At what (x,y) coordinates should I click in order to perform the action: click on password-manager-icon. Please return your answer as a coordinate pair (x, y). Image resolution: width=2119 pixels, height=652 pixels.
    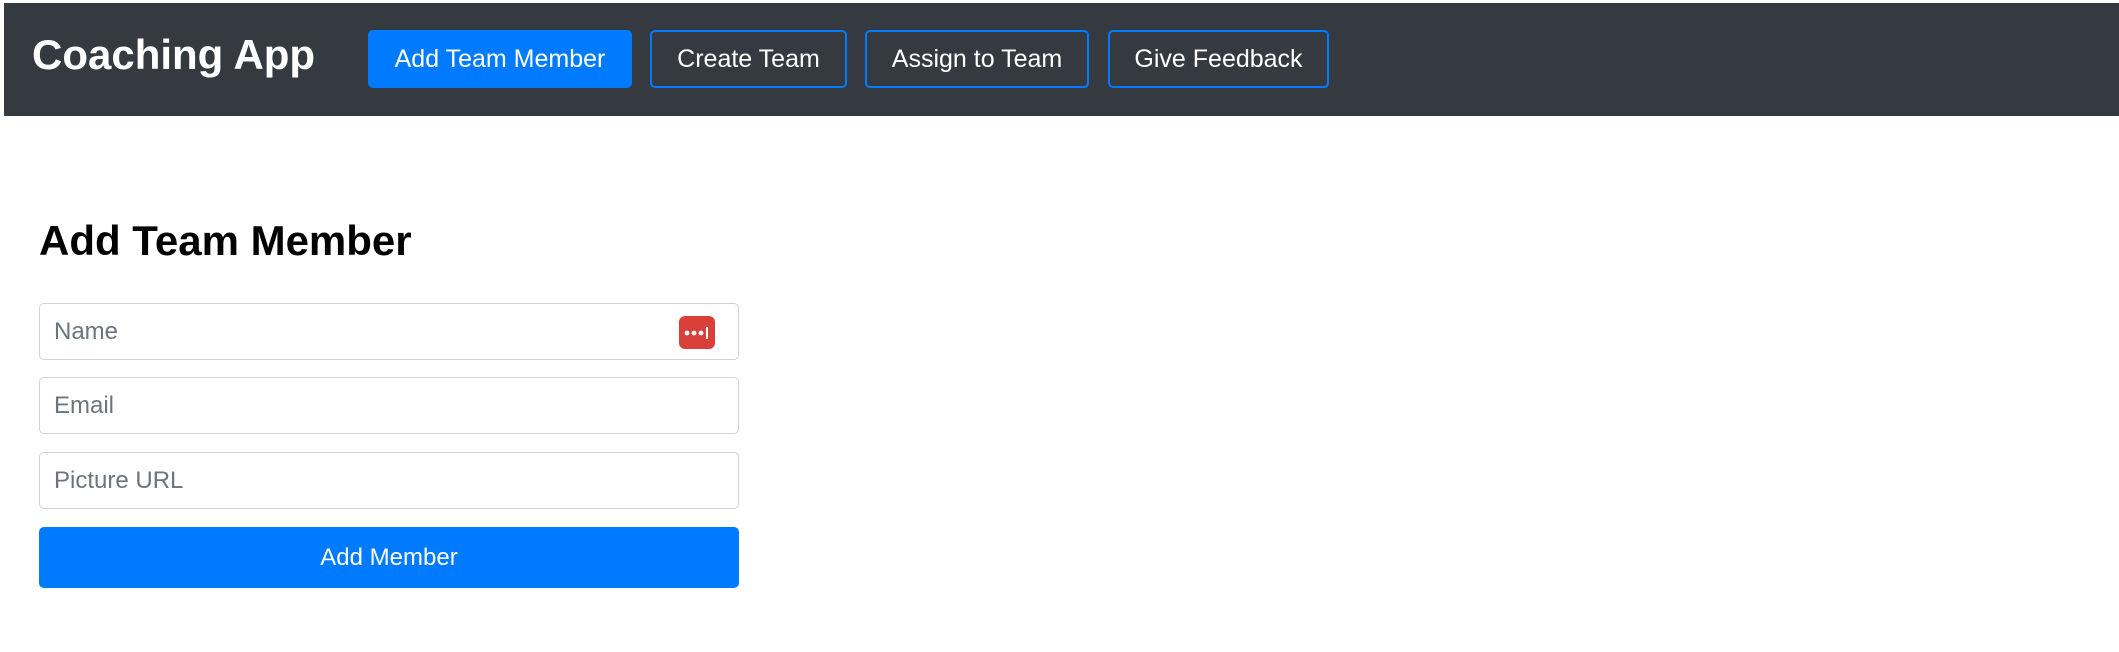
    Looking at the image, I should click on (697, 332).